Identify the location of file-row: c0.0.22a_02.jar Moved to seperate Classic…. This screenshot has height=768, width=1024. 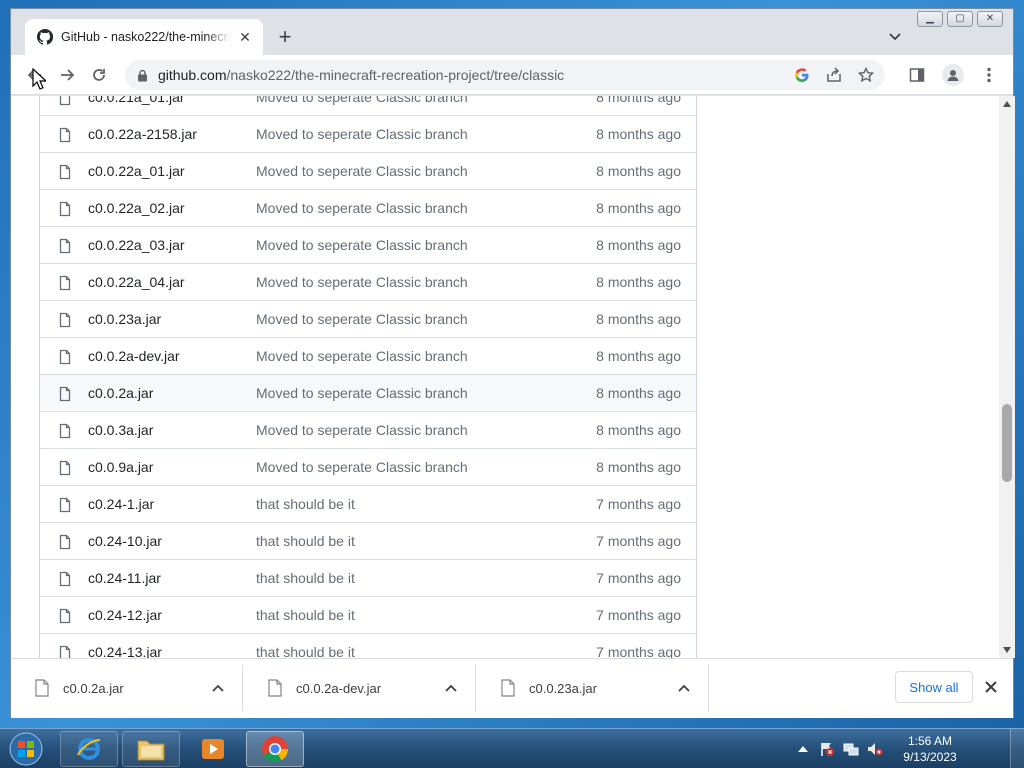
(368, 207).